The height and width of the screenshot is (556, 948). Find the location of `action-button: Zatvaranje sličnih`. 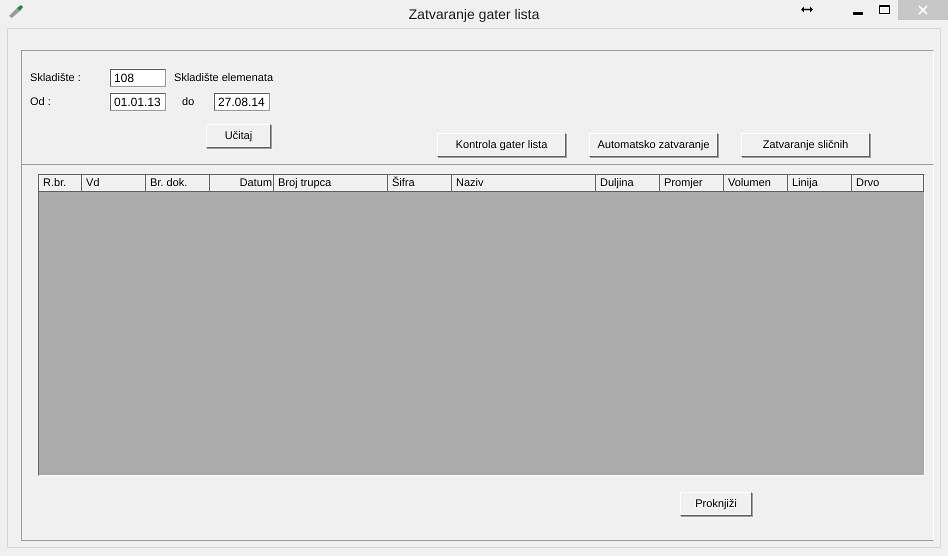

action-button: Zatvaranje sličnih is located at coordinates (805, 145).